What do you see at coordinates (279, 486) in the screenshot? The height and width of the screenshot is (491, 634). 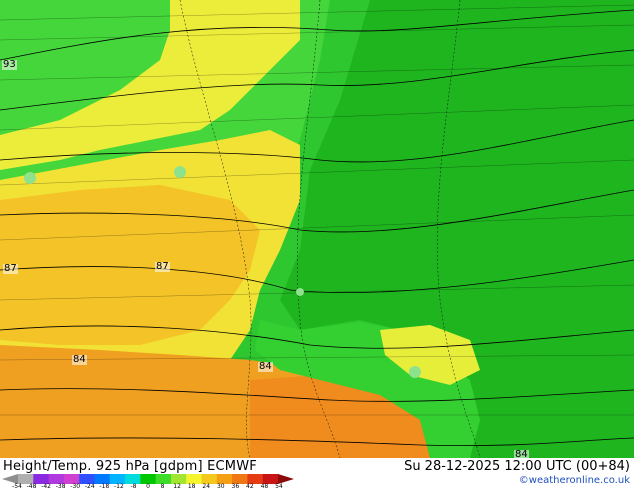 I see `scale-tick-label: 54` at bounding box center [279, 486].